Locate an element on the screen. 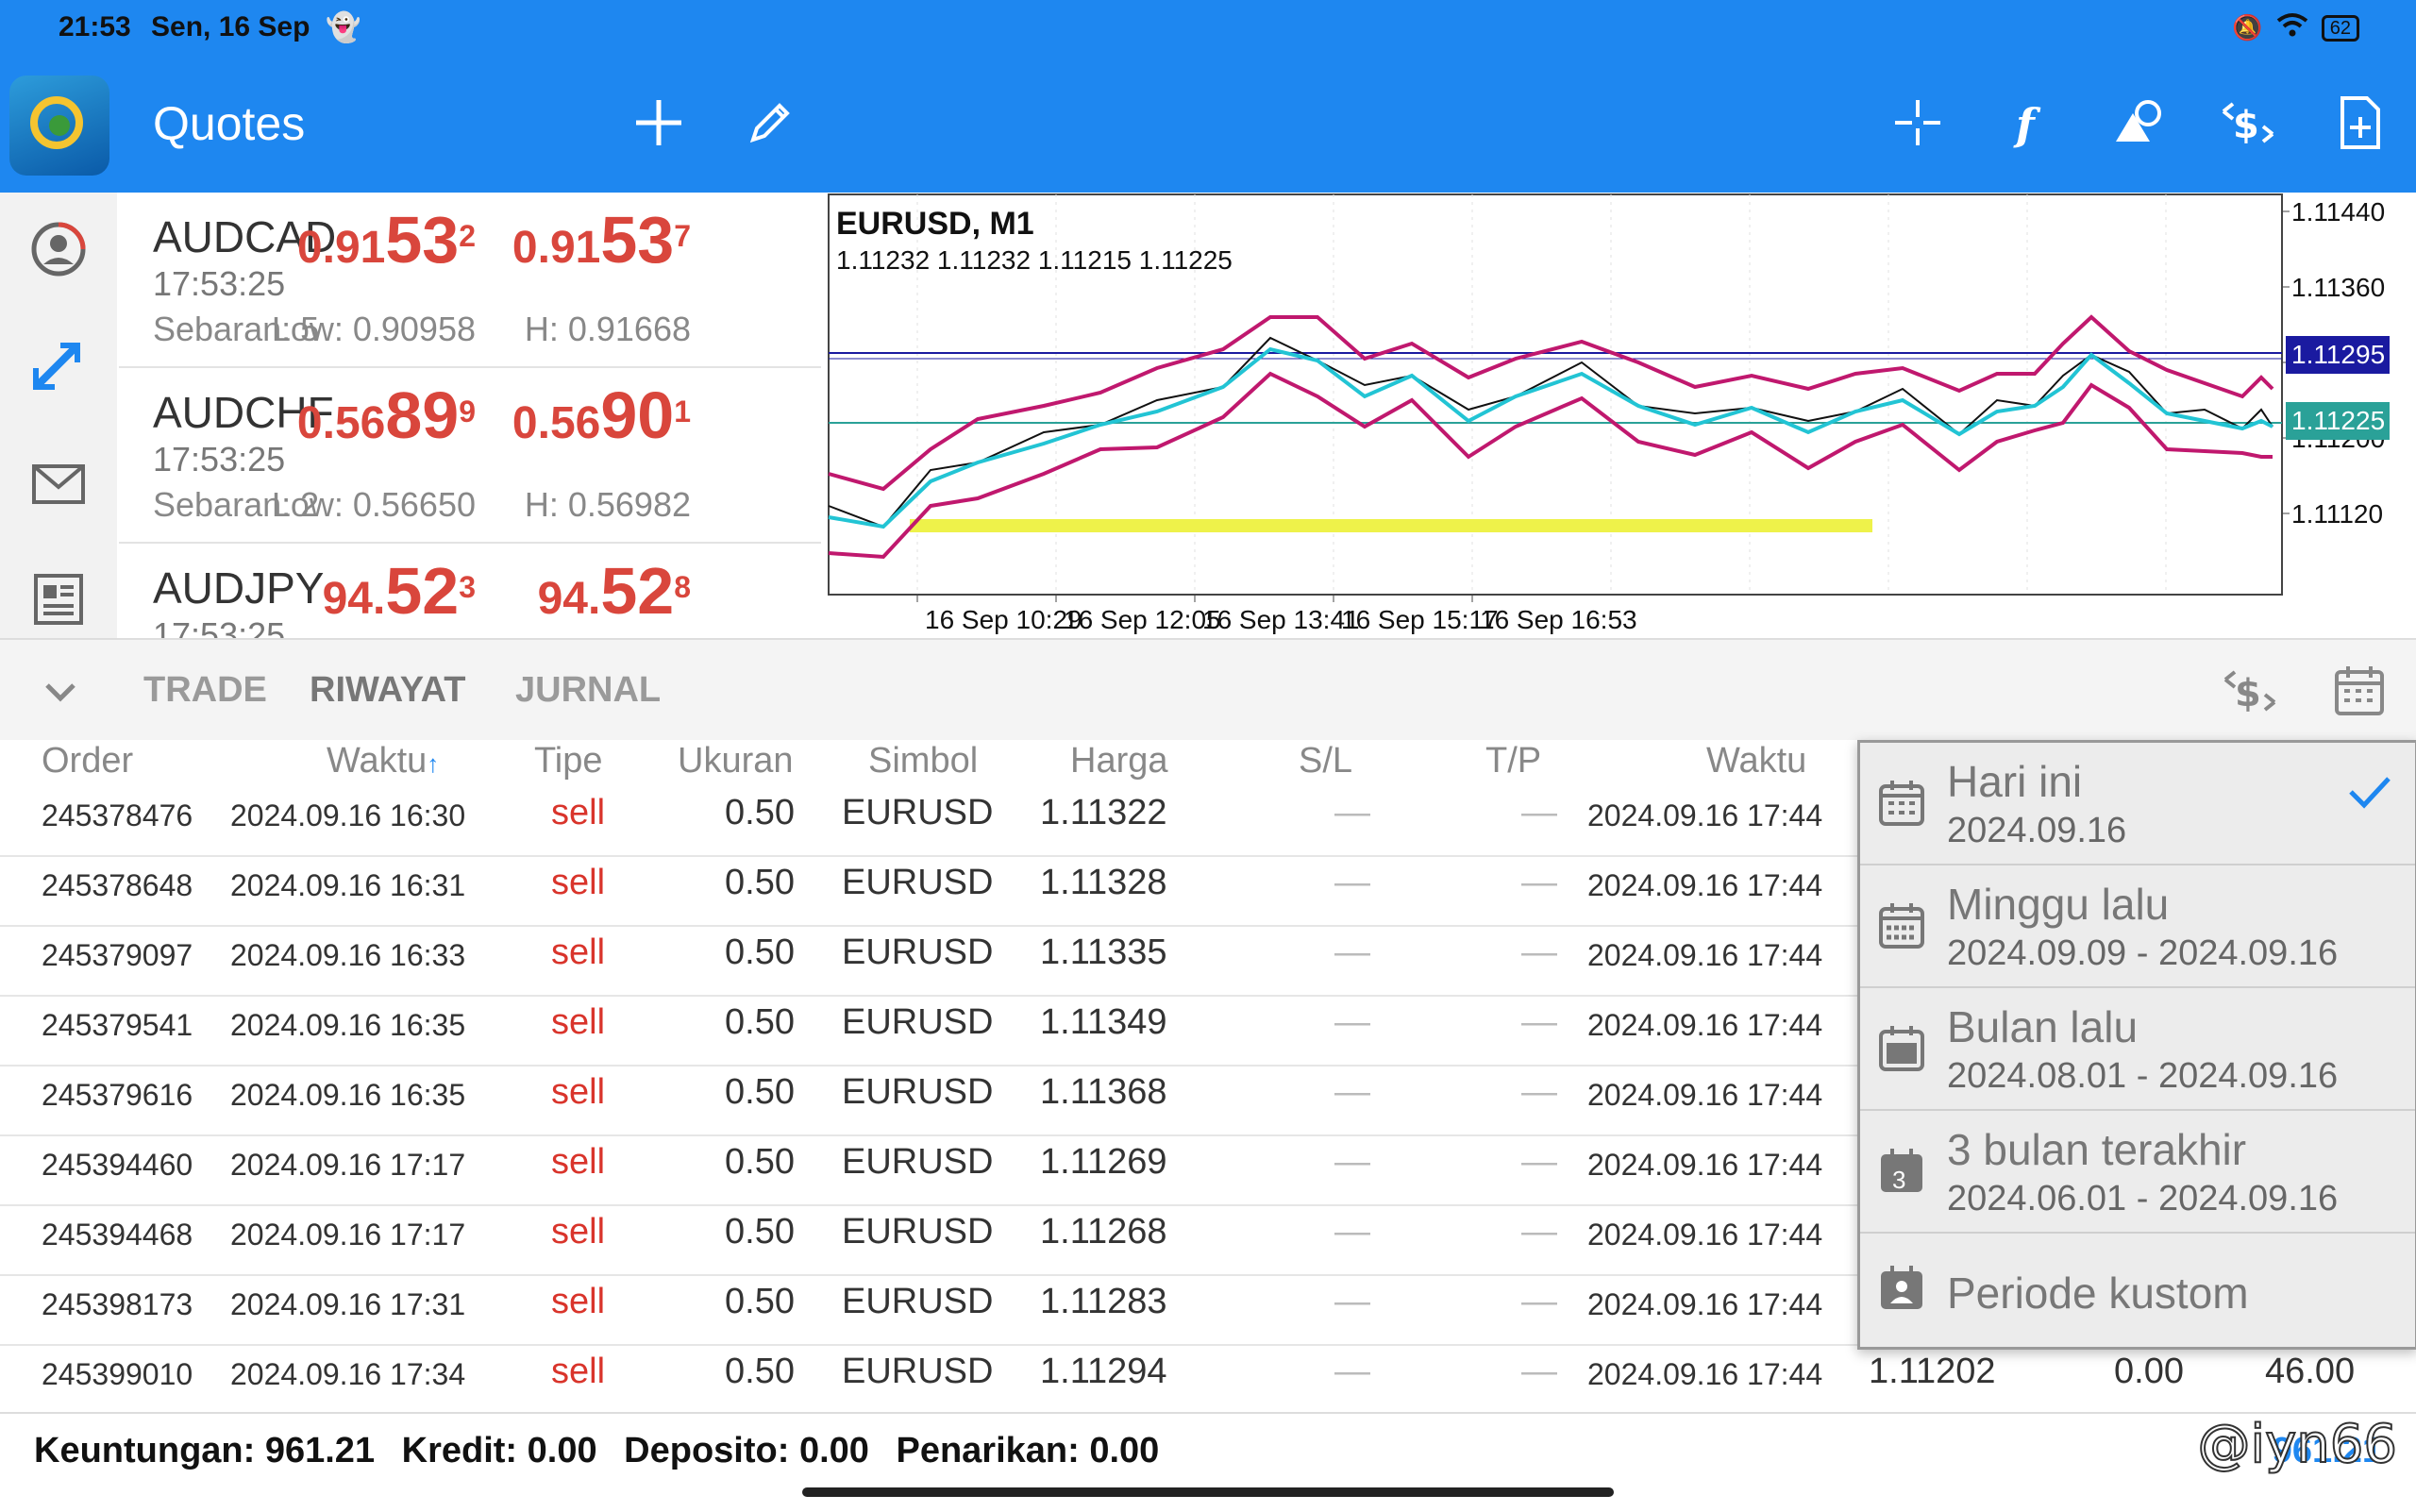 This screenshot has height=1512, width=2416. col-sl: S/L is located at coordinates (1325, 762).